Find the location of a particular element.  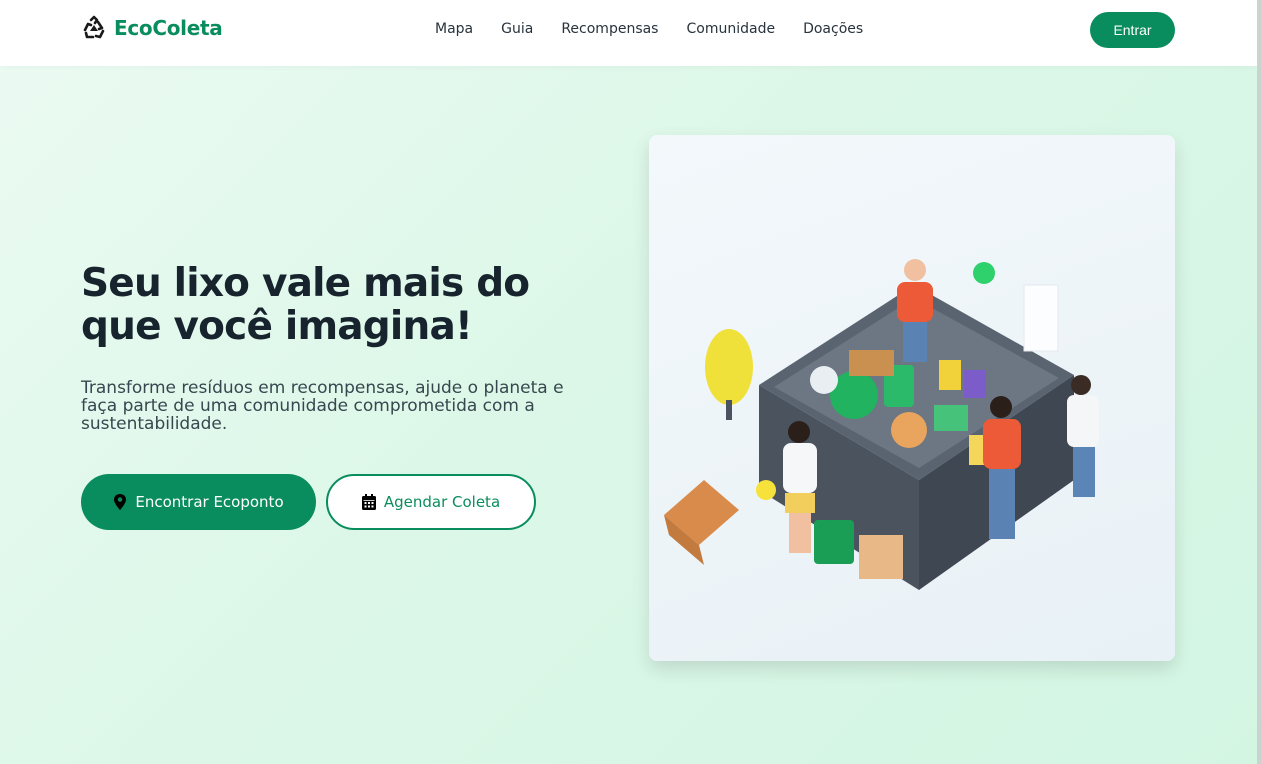

brand-name: EcoColeta is located at coordinates (168, 28).